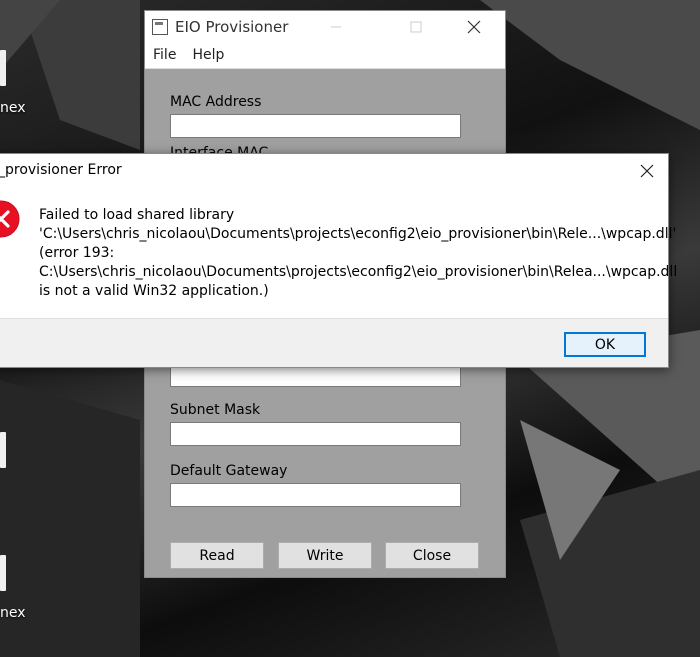 Image resolution: width=700 pixels, height=657 pixels. What do you see at coordinates (605, 344) in the screenshot?
I see `ok-button: OK` at bounding box center [605, 344].